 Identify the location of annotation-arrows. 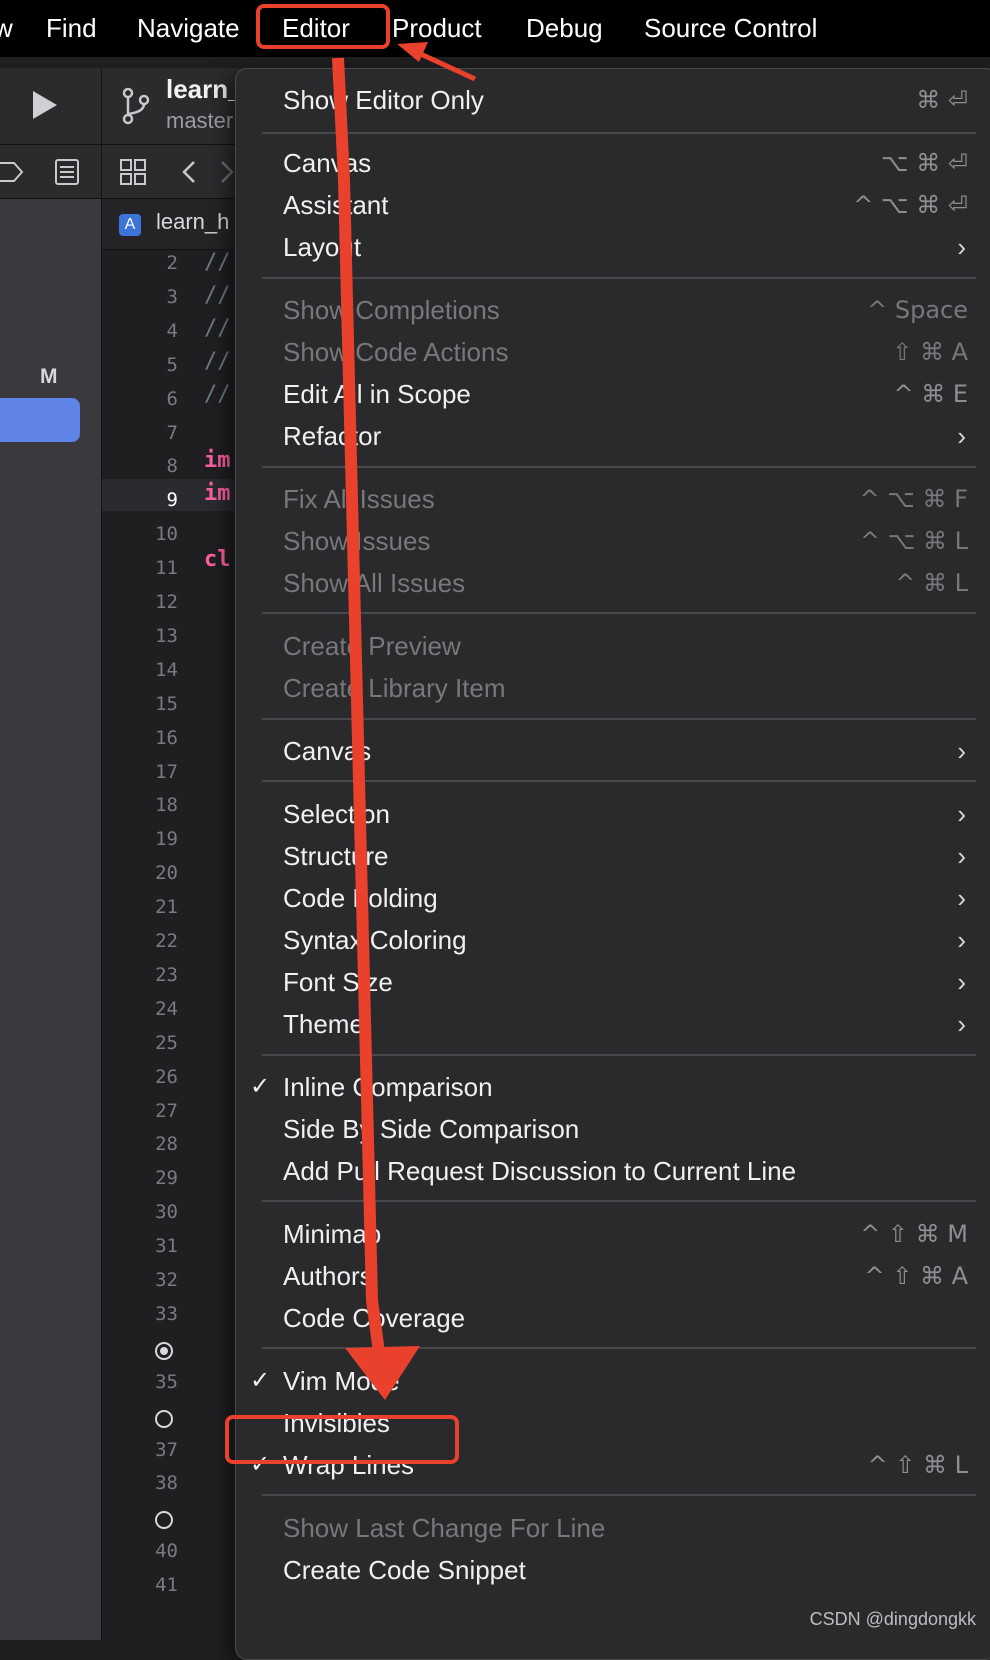
(404, 721).